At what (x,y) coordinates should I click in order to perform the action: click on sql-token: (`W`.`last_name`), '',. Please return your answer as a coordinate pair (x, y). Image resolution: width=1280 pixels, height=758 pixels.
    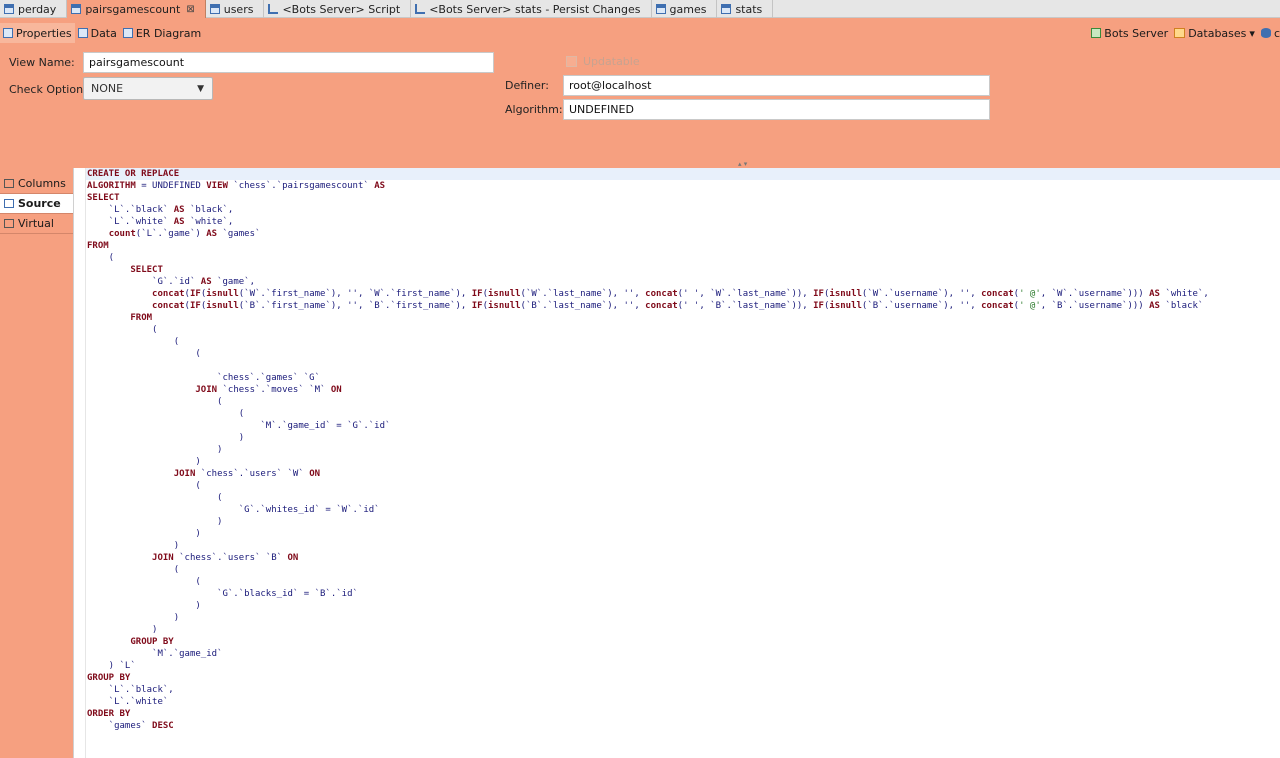
    Looking at the image, I should click on (583, 294).